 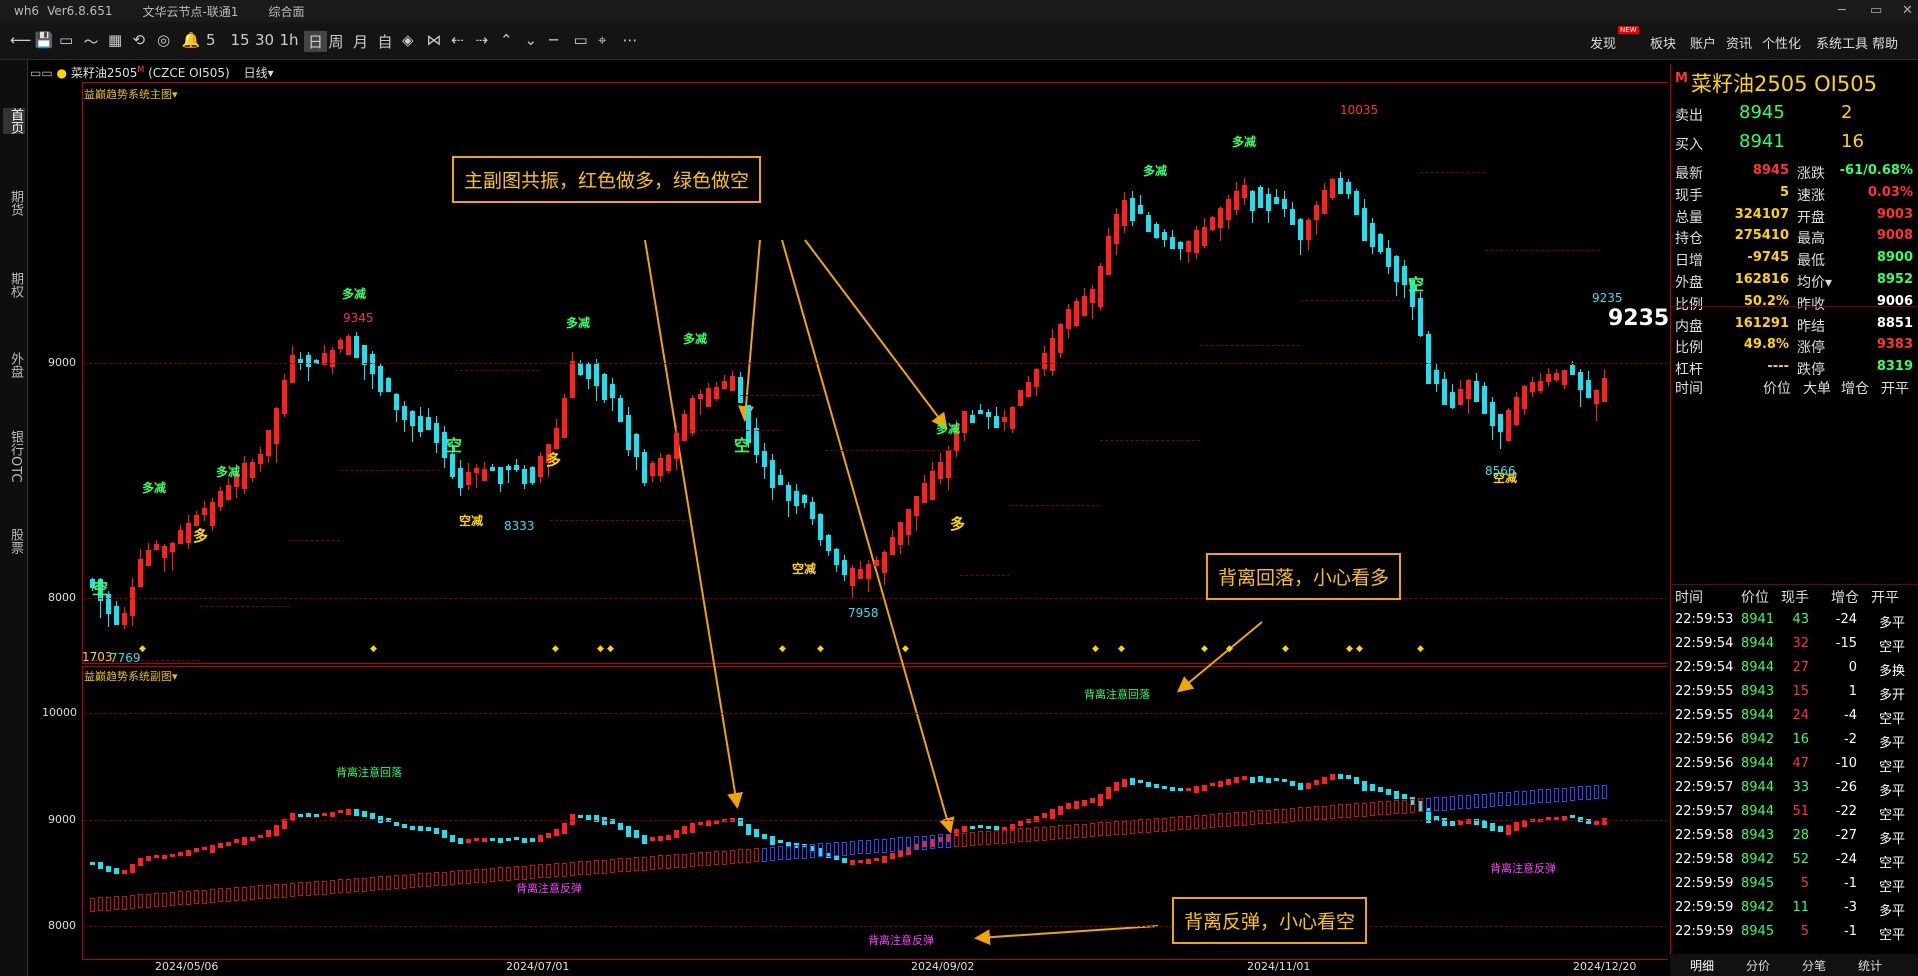 I want to click on toolbar-button-19: ⇢, so click(x=482, y=40).